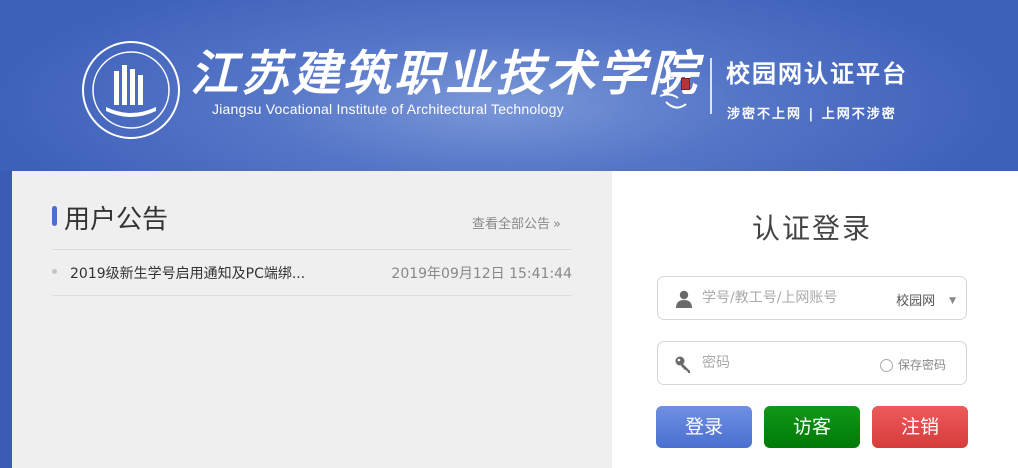 The image size is (1018, 468). I want to click on caret-down-icon: ▼, so click(952, 301).